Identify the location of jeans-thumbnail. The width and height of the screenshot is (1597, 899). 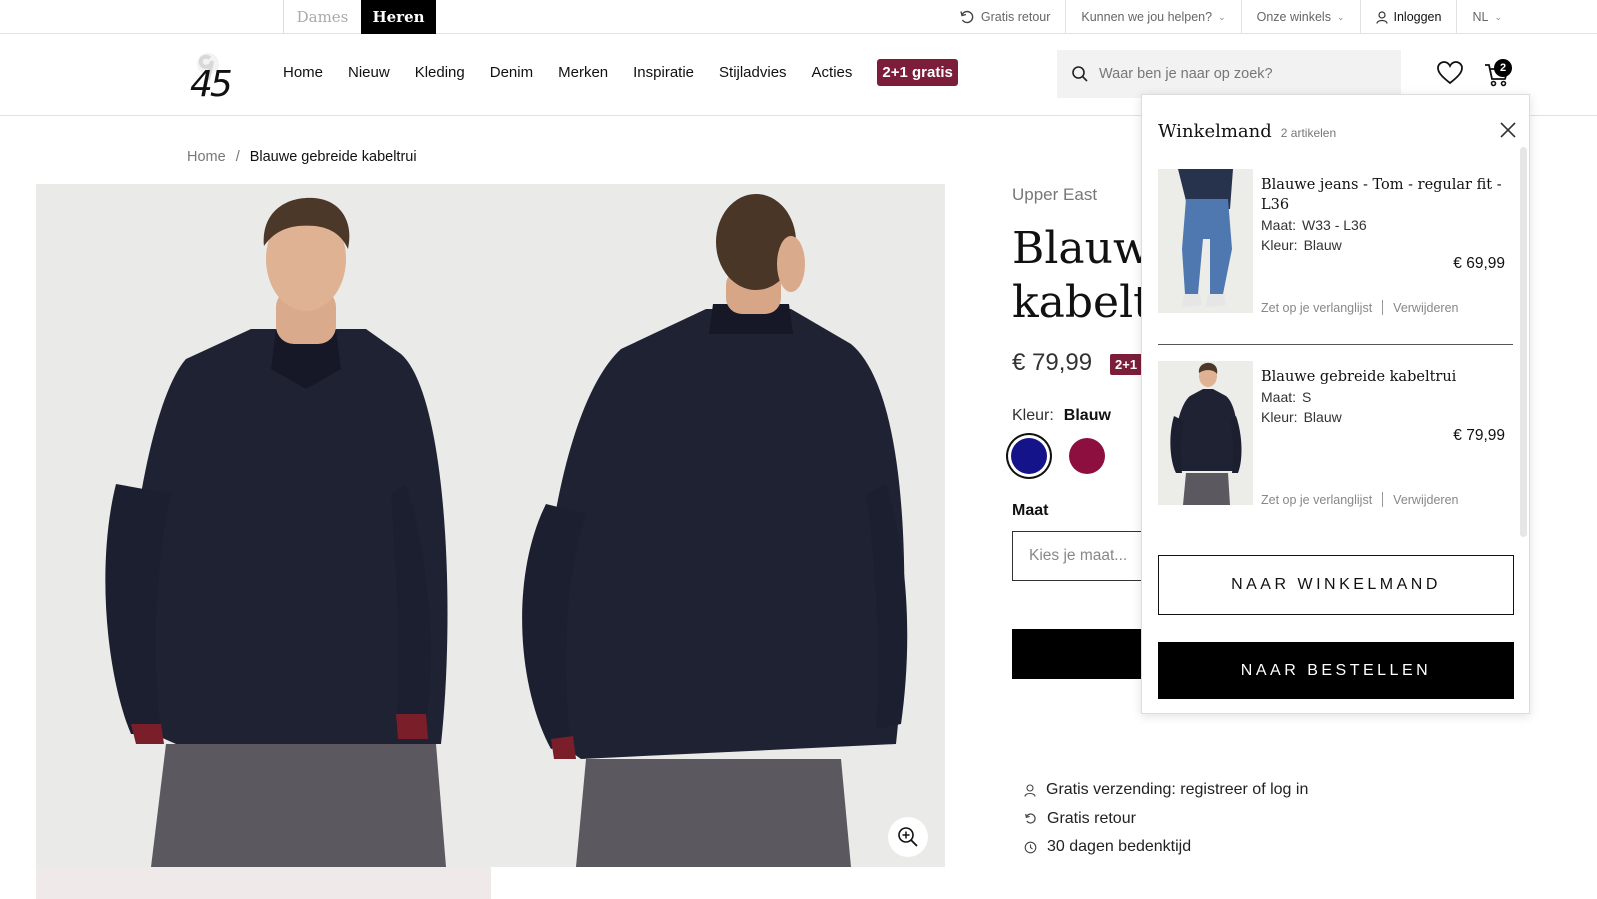
(1205, 241).